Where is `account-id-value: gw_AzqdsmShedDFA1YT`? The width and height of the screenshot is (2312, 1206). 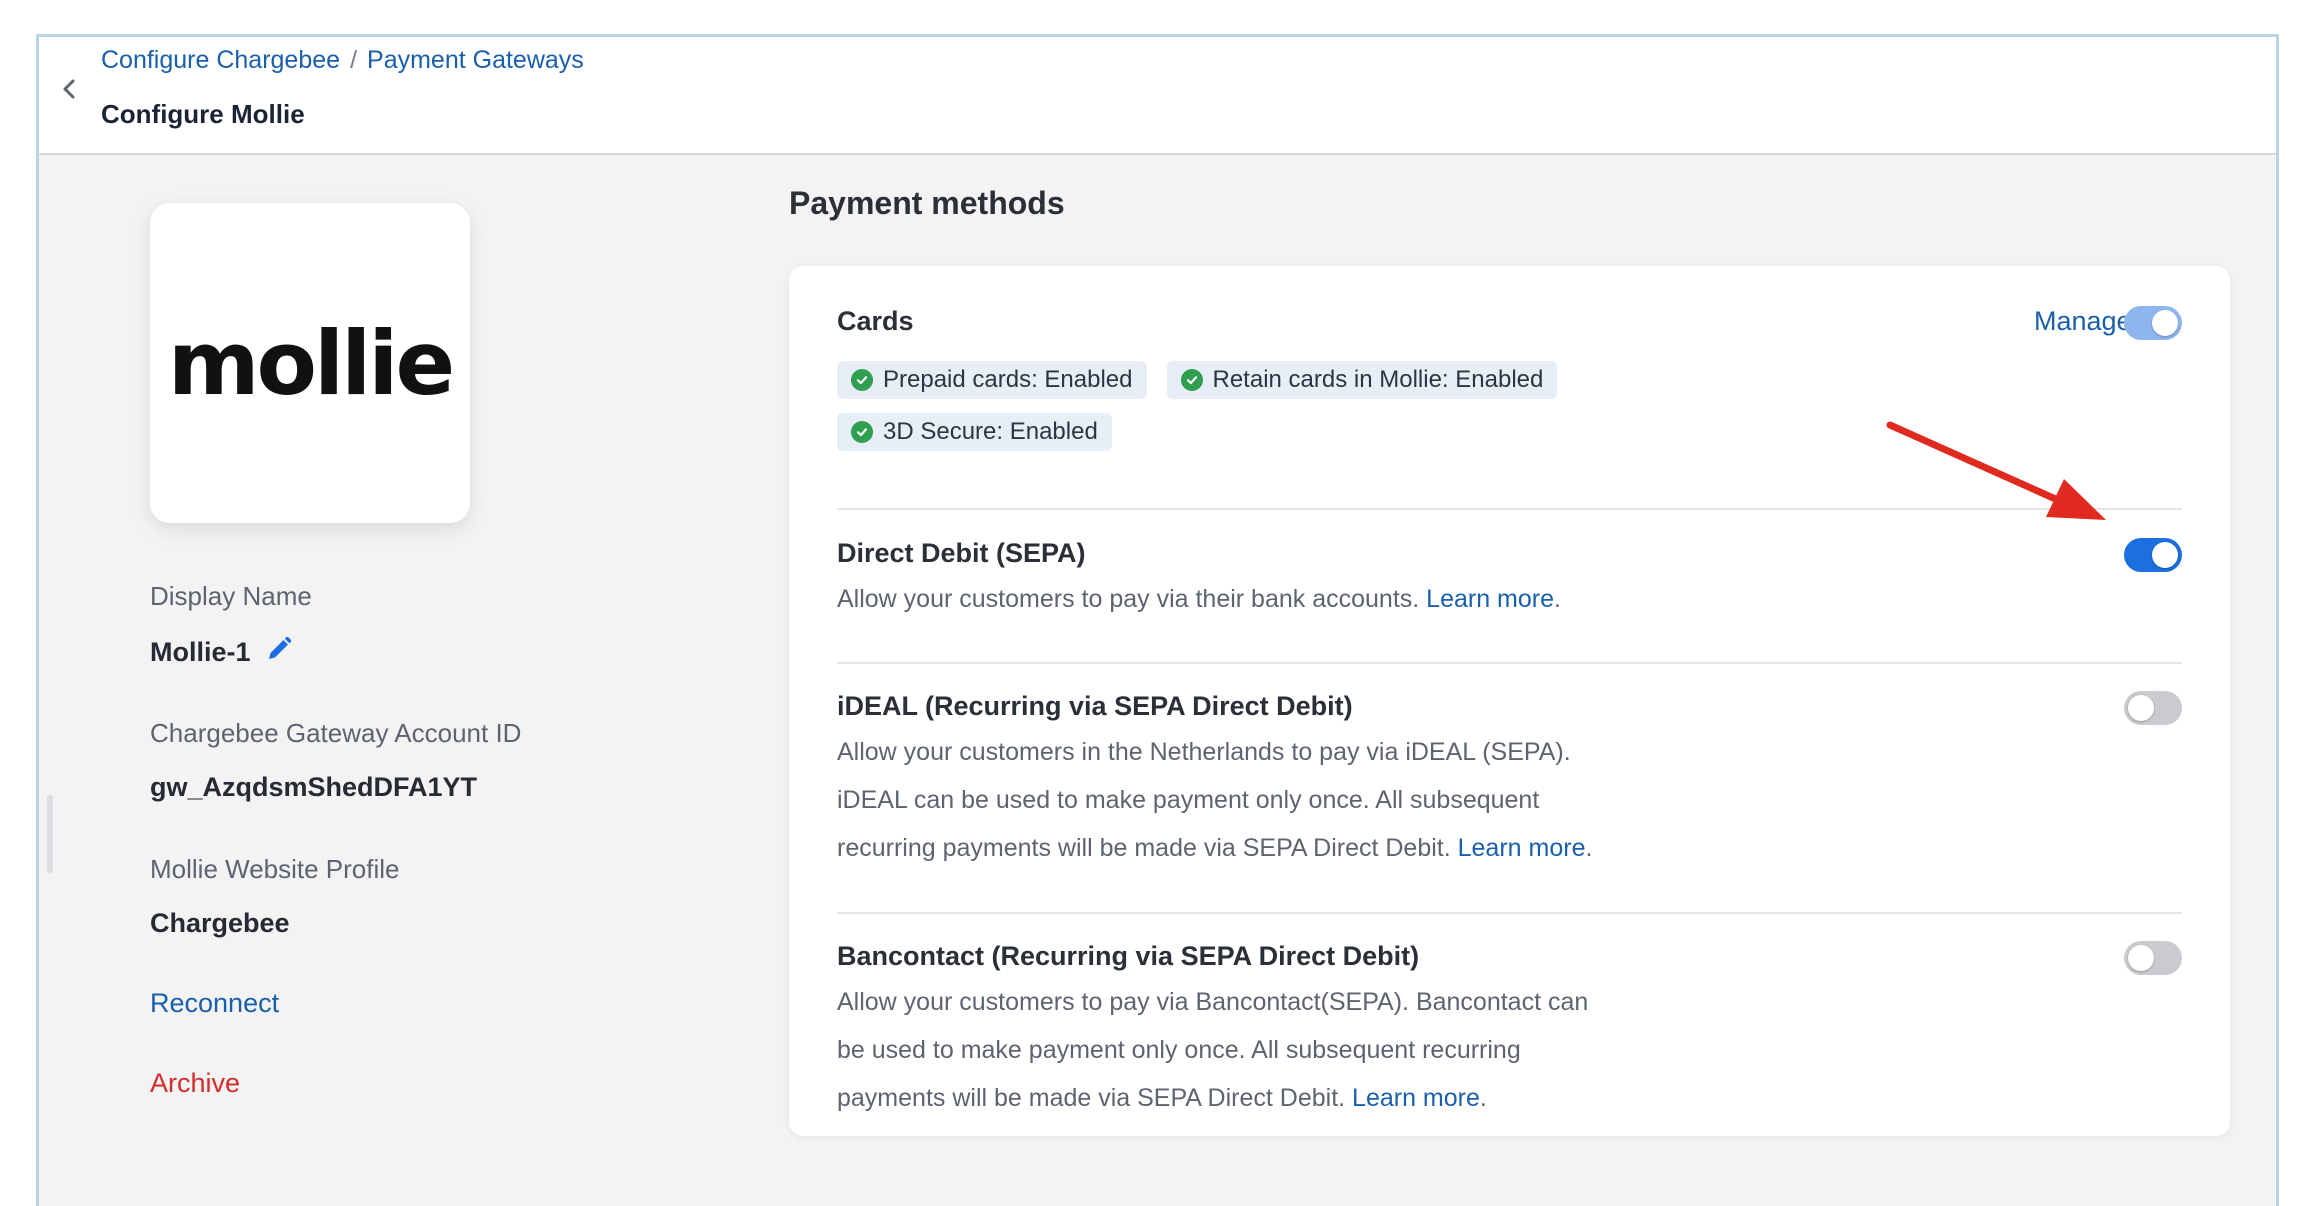 account-id-value: gw_AzqdsmShedDFA1YT is located at coordinates (314, 787).